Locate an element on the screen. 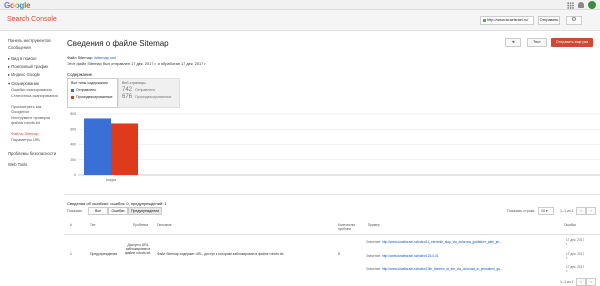 This screenshot has height=286, width=600. site-selector: http://www.israelsrael.ru/ is located at coordinates (507, 20).